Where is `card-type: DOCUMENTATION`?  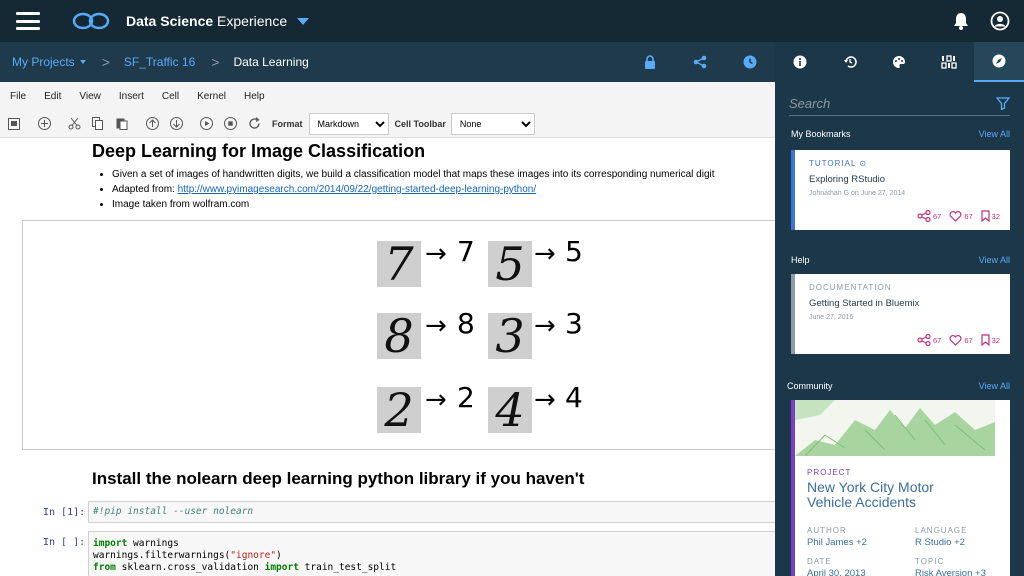 card-type: DOCUMENTATION is located at coordinates (850, 287).